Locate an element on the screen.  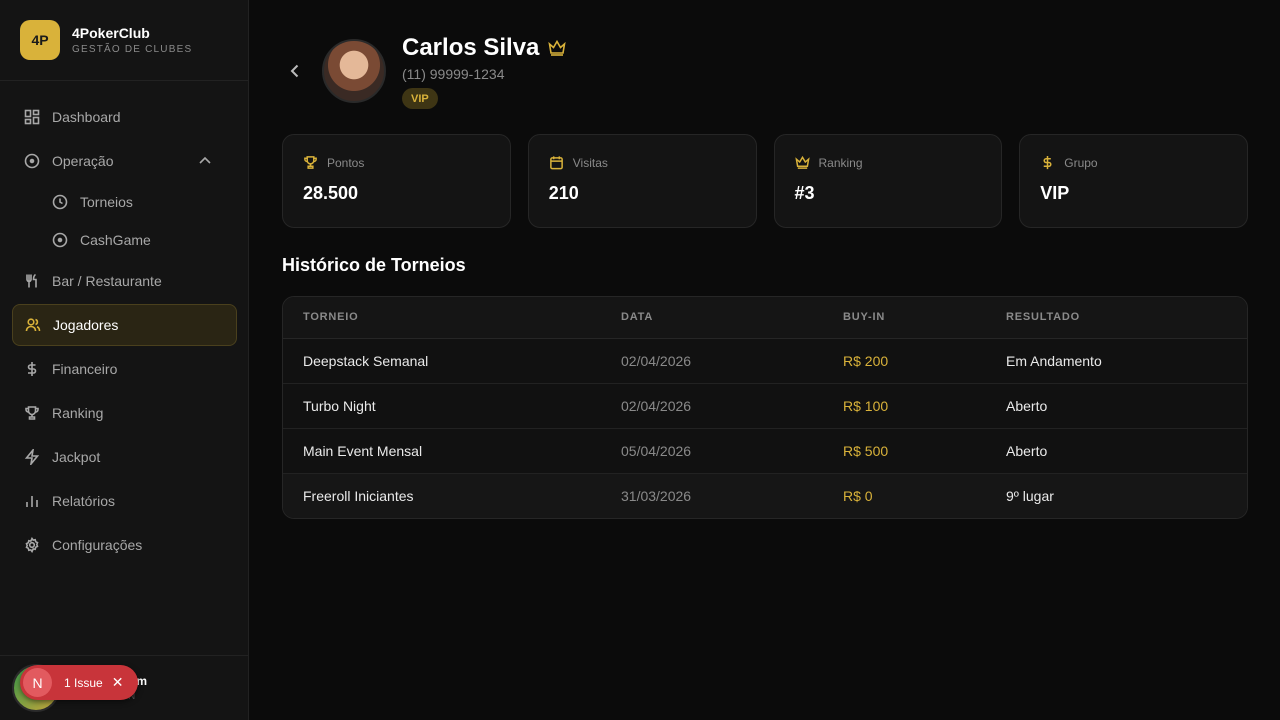
sidebar-item-operacao: Operação is located at coordinates (124, 161).